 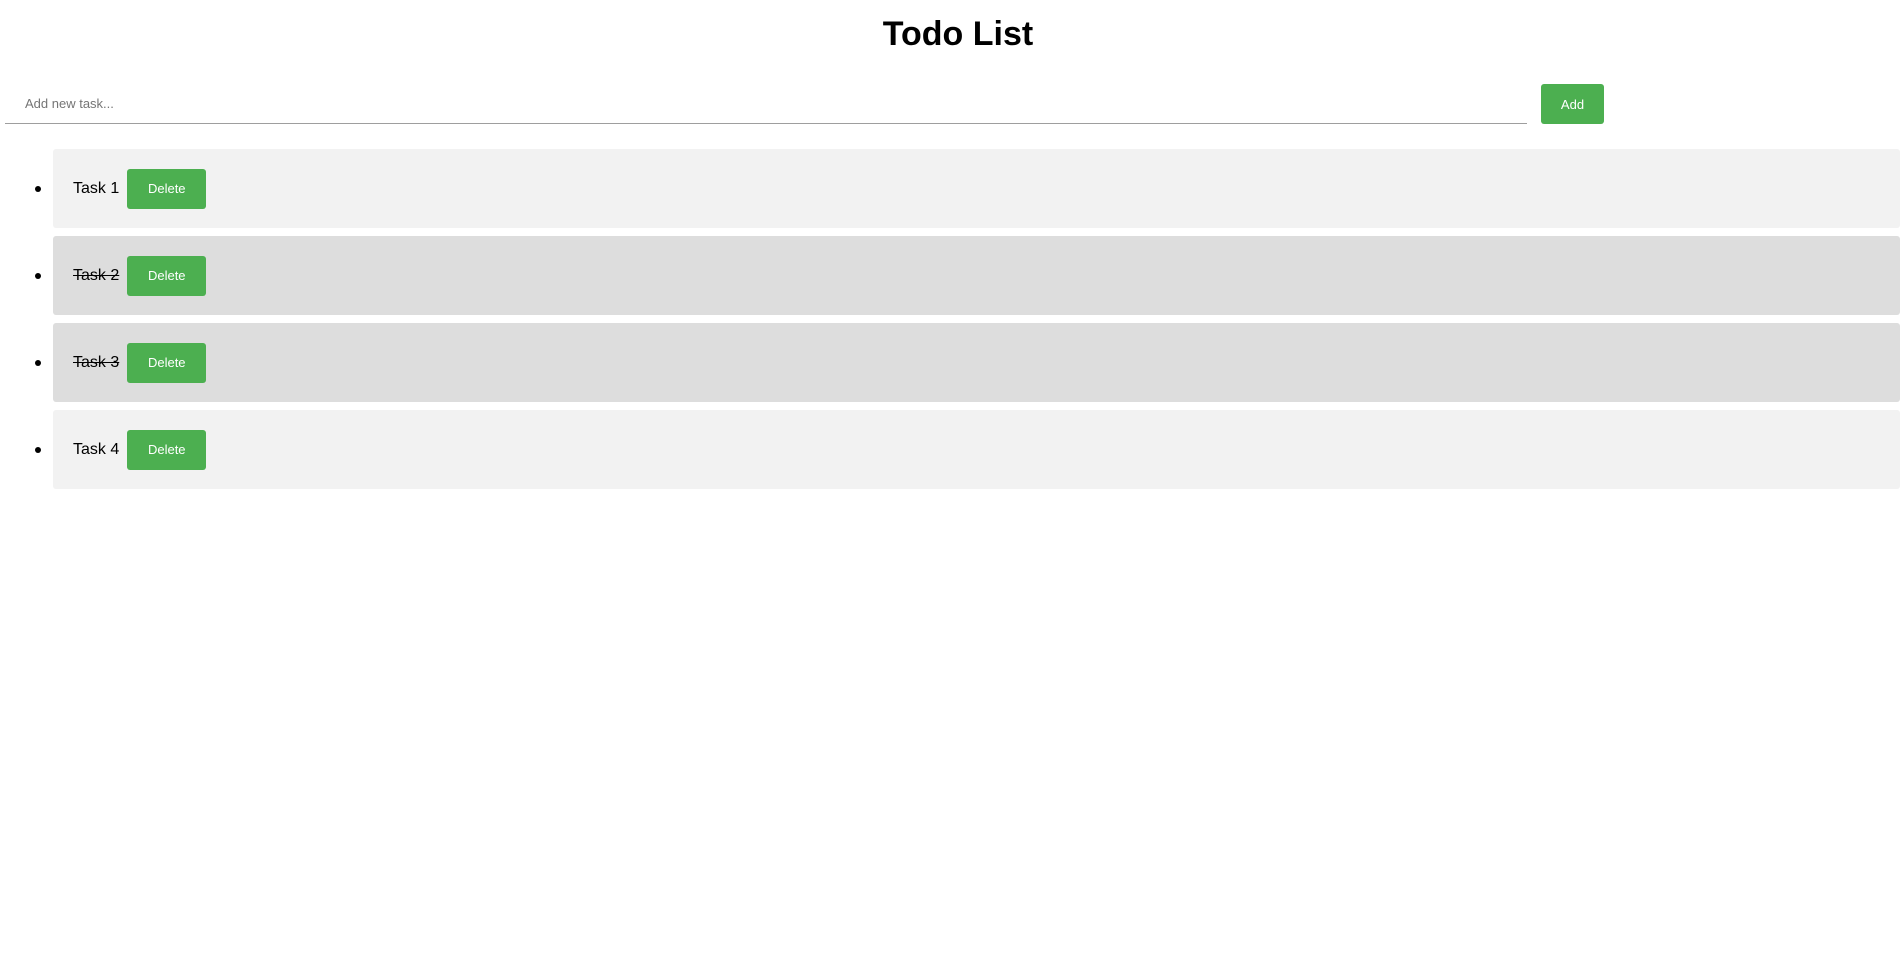 I want to click on task-item: Task 1 Delete, so click(x=967, y=188).